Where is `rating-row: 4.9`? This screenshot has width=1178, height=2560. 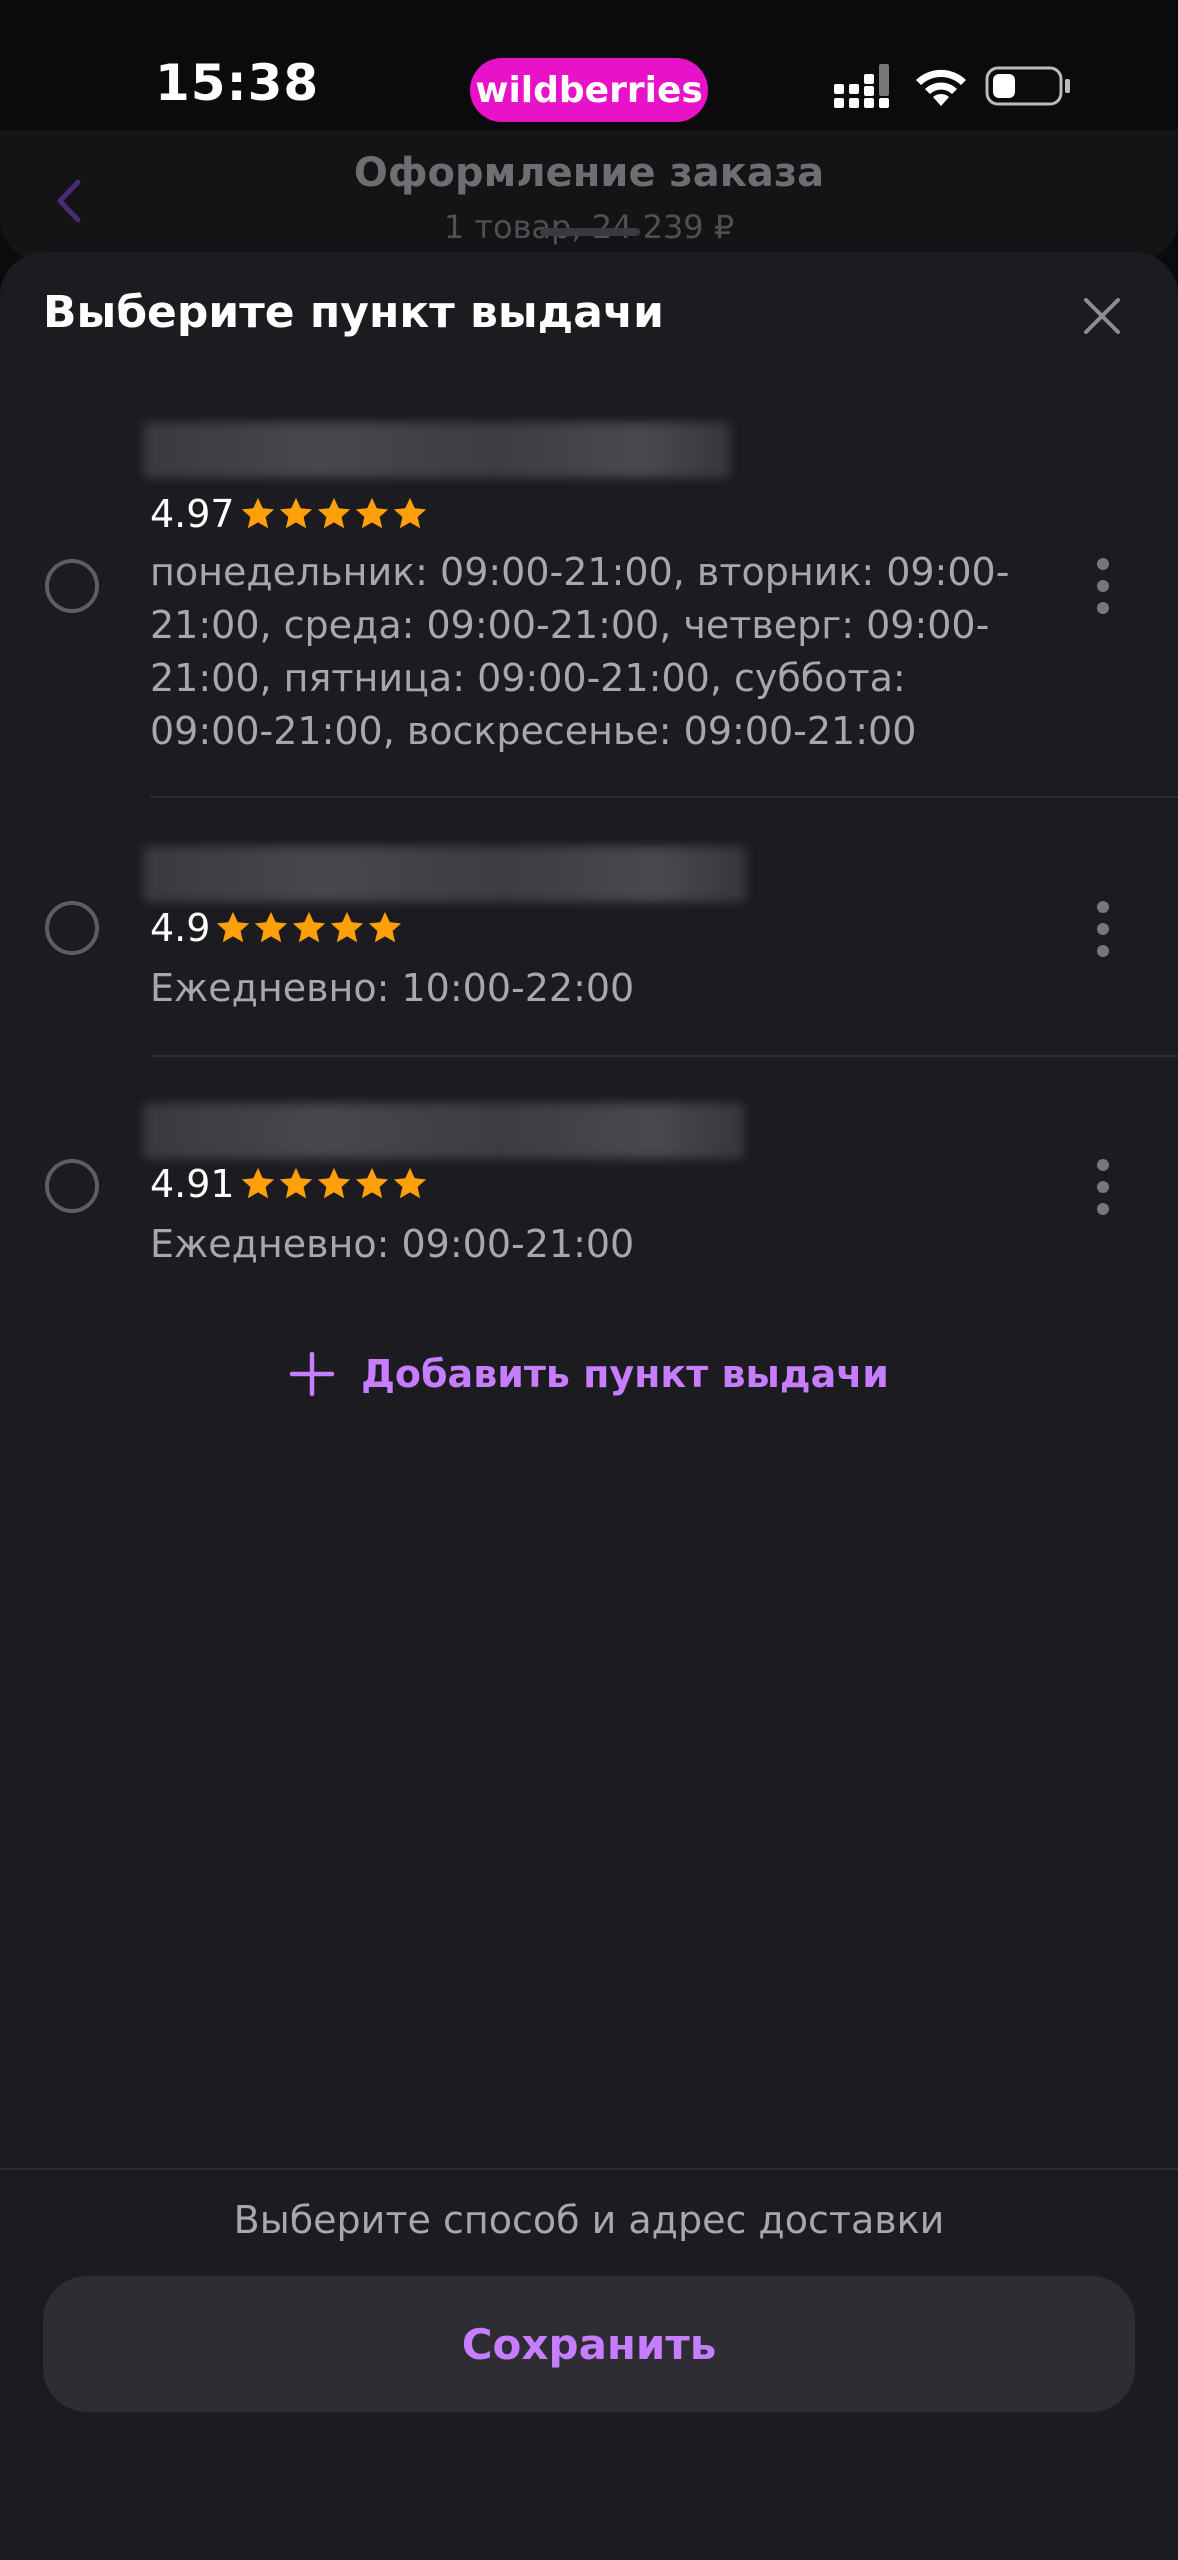 rating-row: 4.9 is located at coordinates (277, 928).